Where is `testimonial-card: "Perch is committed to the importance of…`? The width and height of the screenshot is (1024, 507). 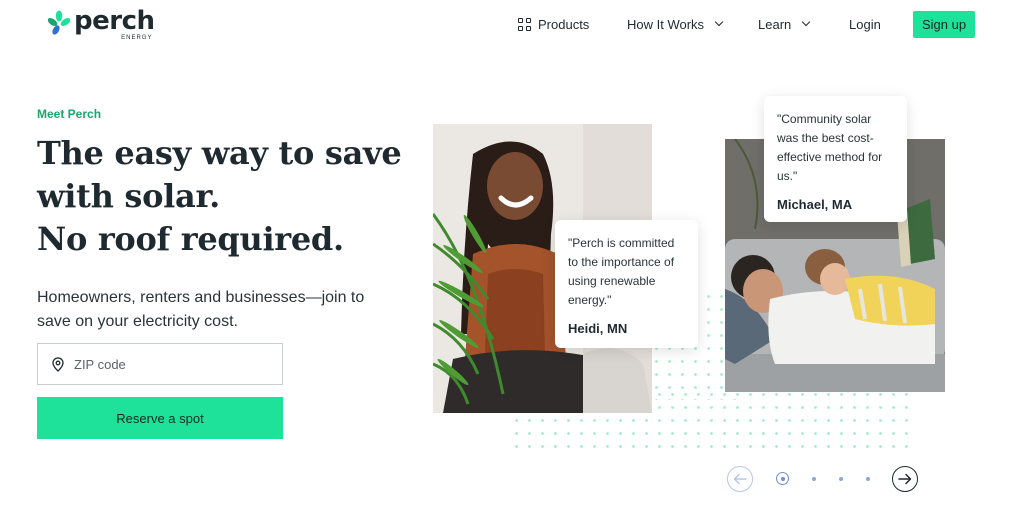 testimonial-card: "Perch is committed to the importance of… is located at coordinates (626, 284).